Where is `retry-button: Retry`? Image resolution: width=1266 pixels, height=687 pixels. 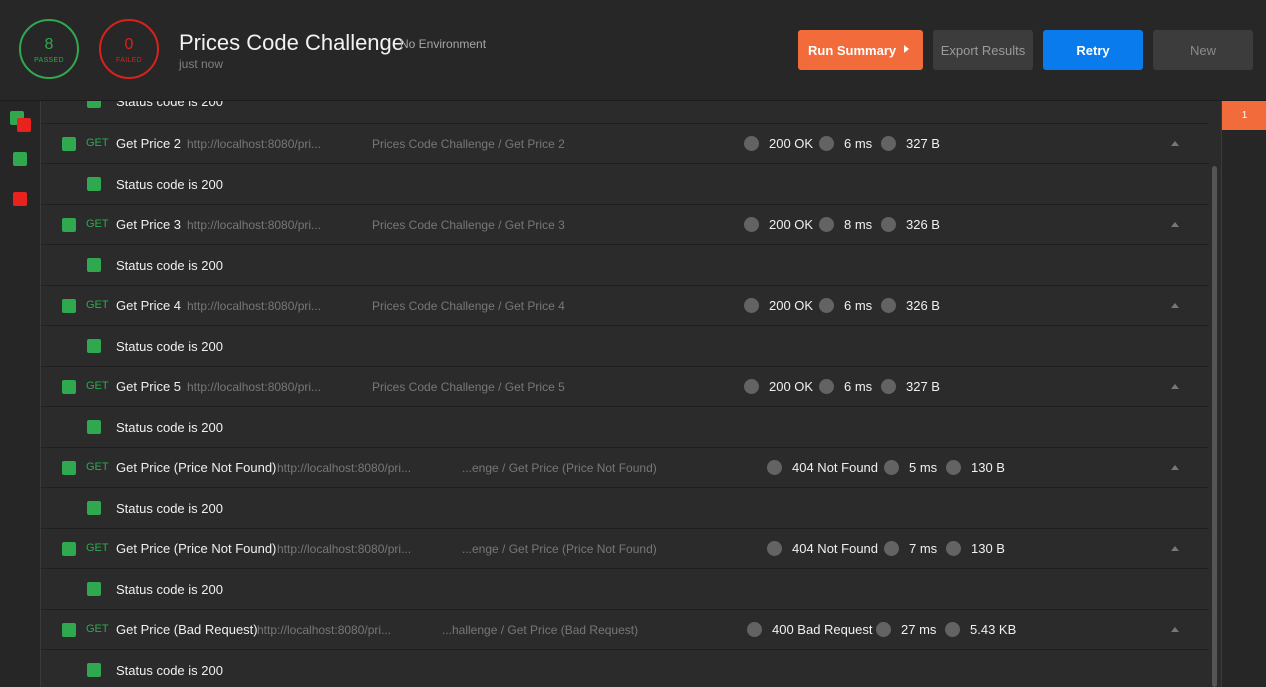 retry-button: Retry is located at coordinates (1093, 50).